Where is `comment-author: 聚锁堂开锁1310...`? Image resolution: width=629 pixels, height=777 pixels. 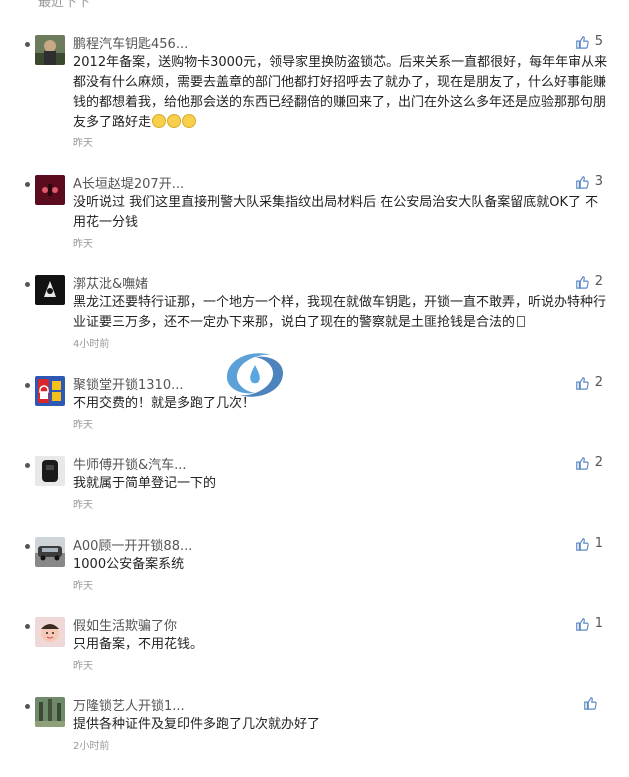
comment-author: 聚锁堂开锁1310... is located at coordinates (128, 383).